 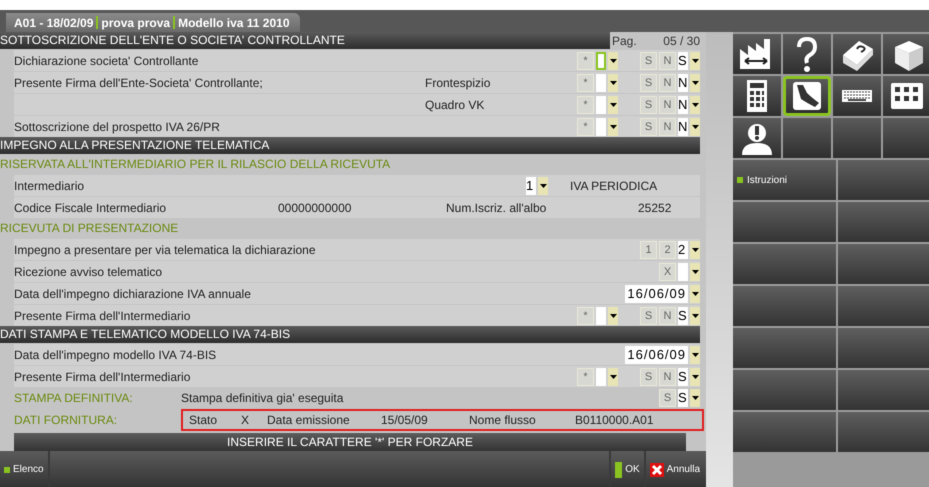 What do you see at coordinates (234, 23) in the screenshot?
I see `tab-text: Modello iva 11 2010` at bounding box center [234, 23].